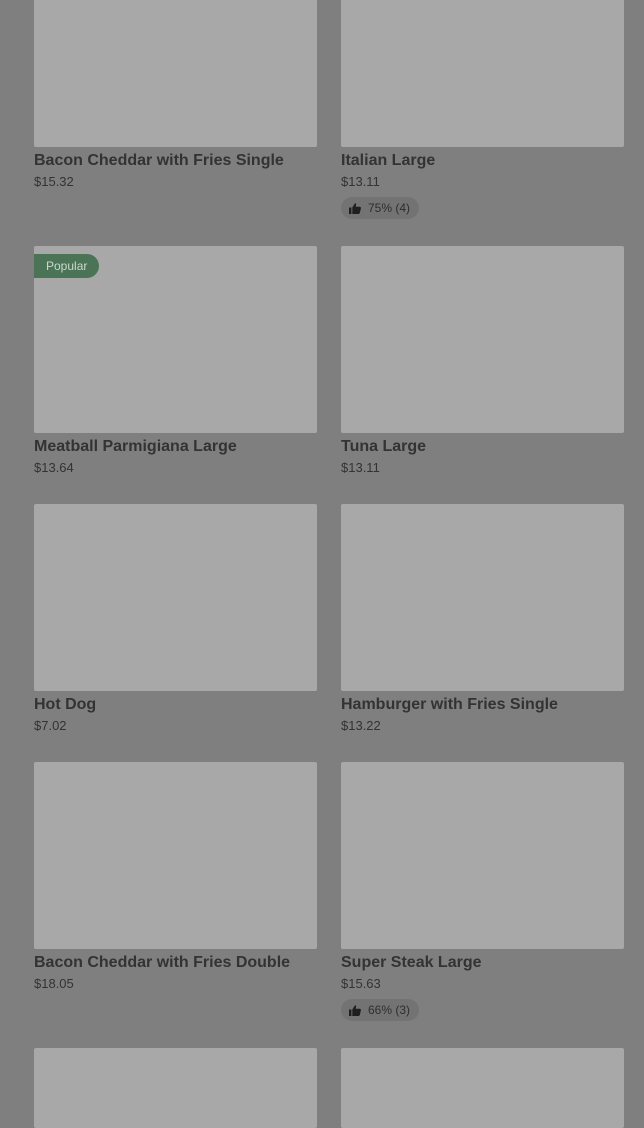 This screenshot has width=644, height=1128. I want to click on item-name: Meatball Parmigiana Large, so click(175, 447).